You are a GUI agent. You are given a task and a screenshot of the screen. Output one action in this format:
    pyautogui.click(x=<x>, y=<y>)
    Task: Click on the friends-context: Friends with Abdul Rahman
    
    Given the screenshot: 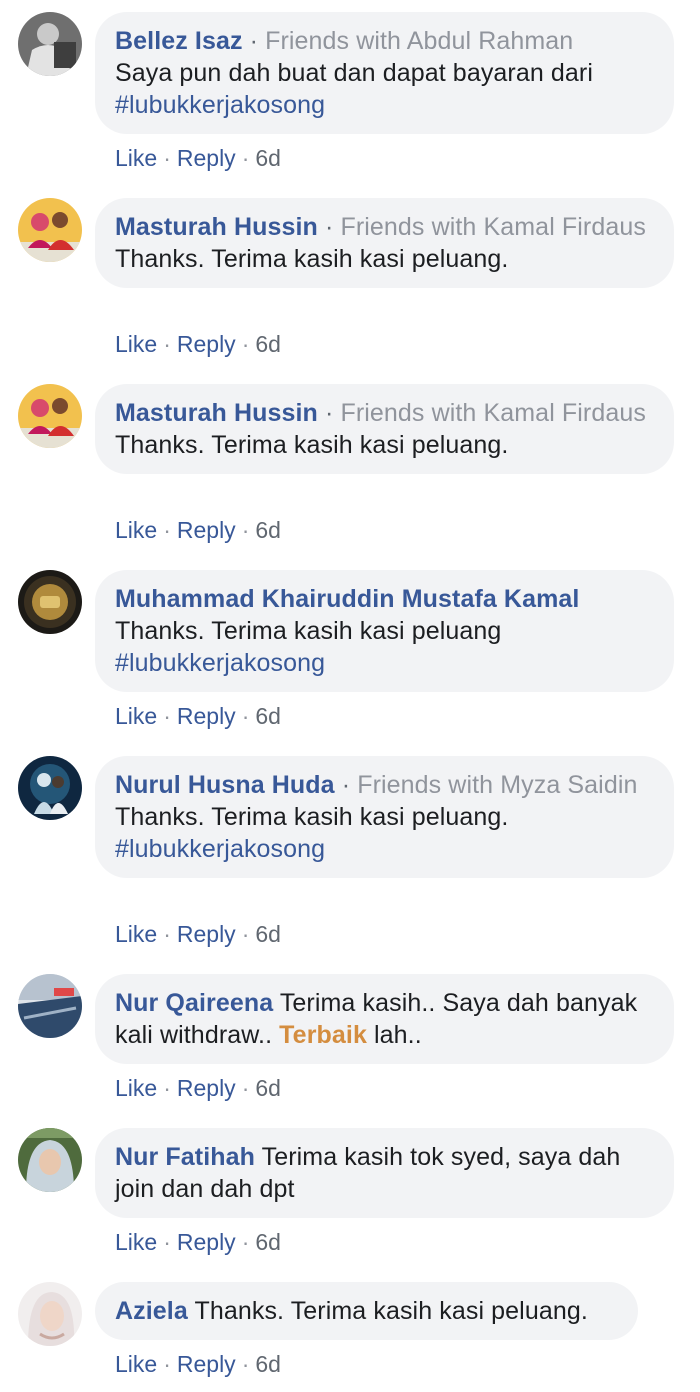 What is the action you would take?
    pyautogui.click(x=419, y=41)
    